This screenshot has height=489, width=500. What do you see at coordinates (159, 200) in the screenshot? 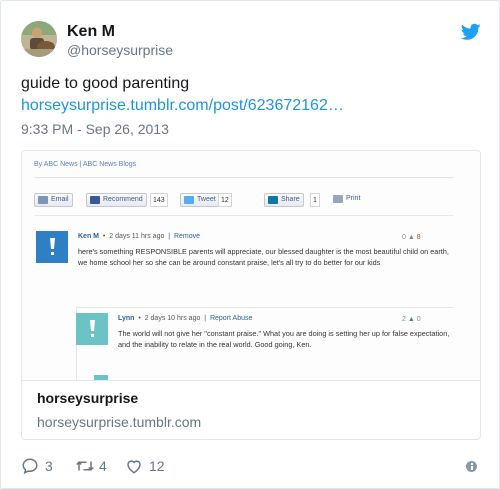
I see `recommend-count: 143` at bounding box center [159, 200].